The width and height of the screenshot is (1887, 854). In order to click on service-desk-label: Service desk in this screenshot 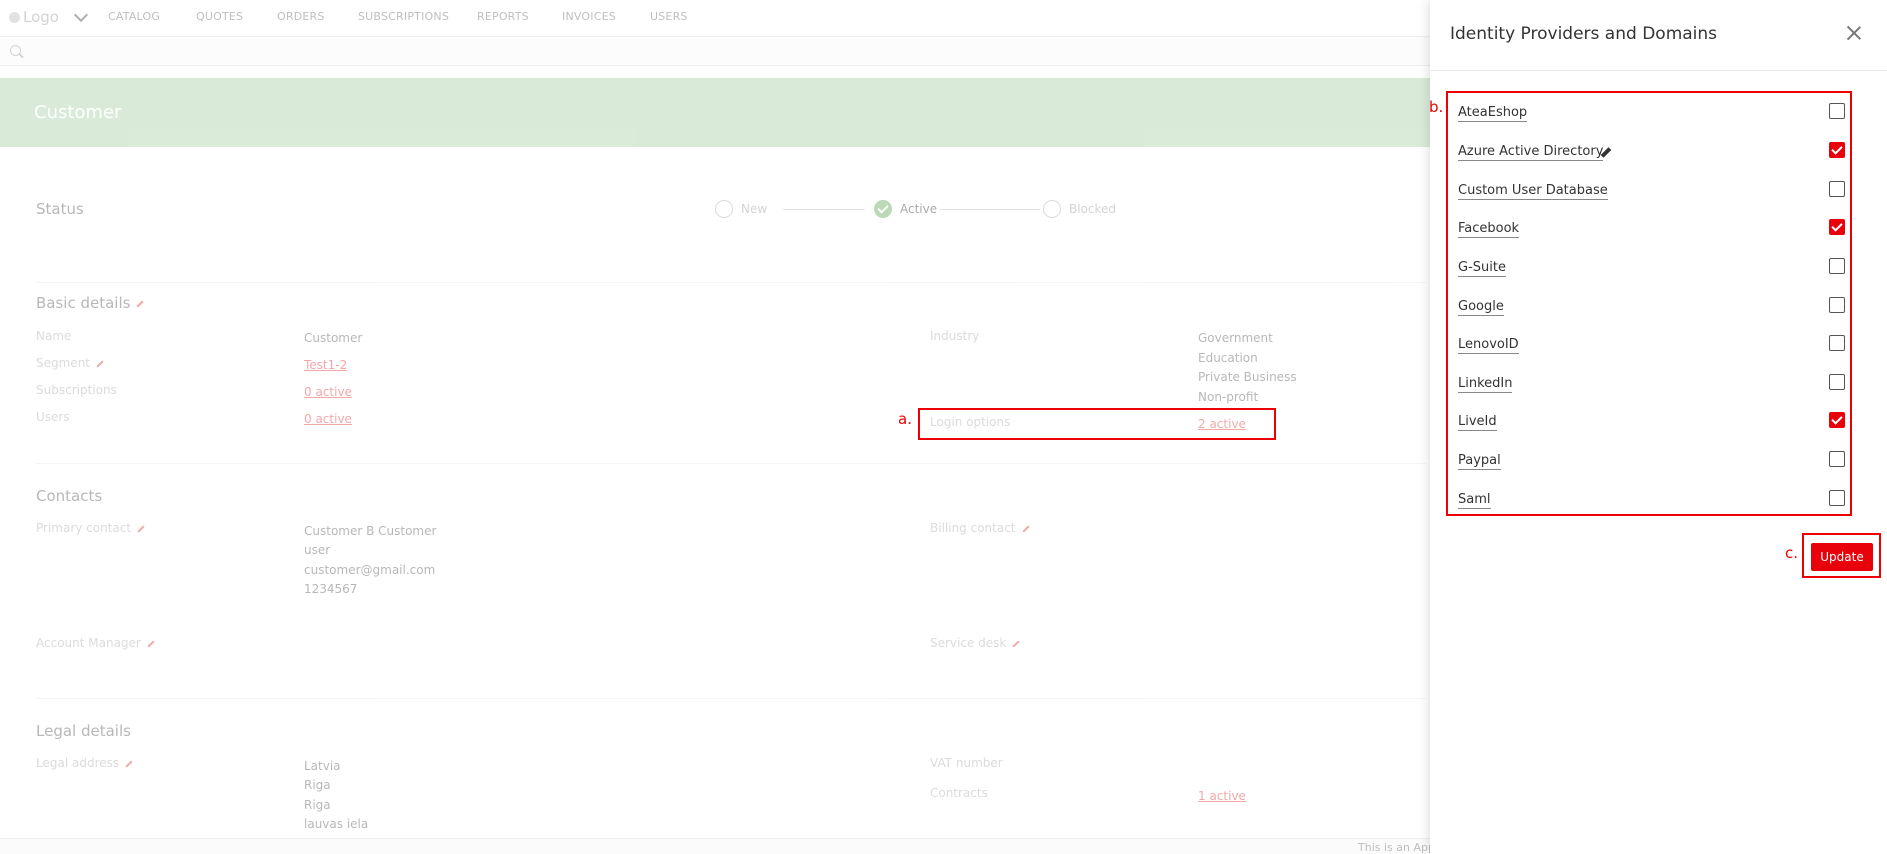, I will do `click(975, 643)`.